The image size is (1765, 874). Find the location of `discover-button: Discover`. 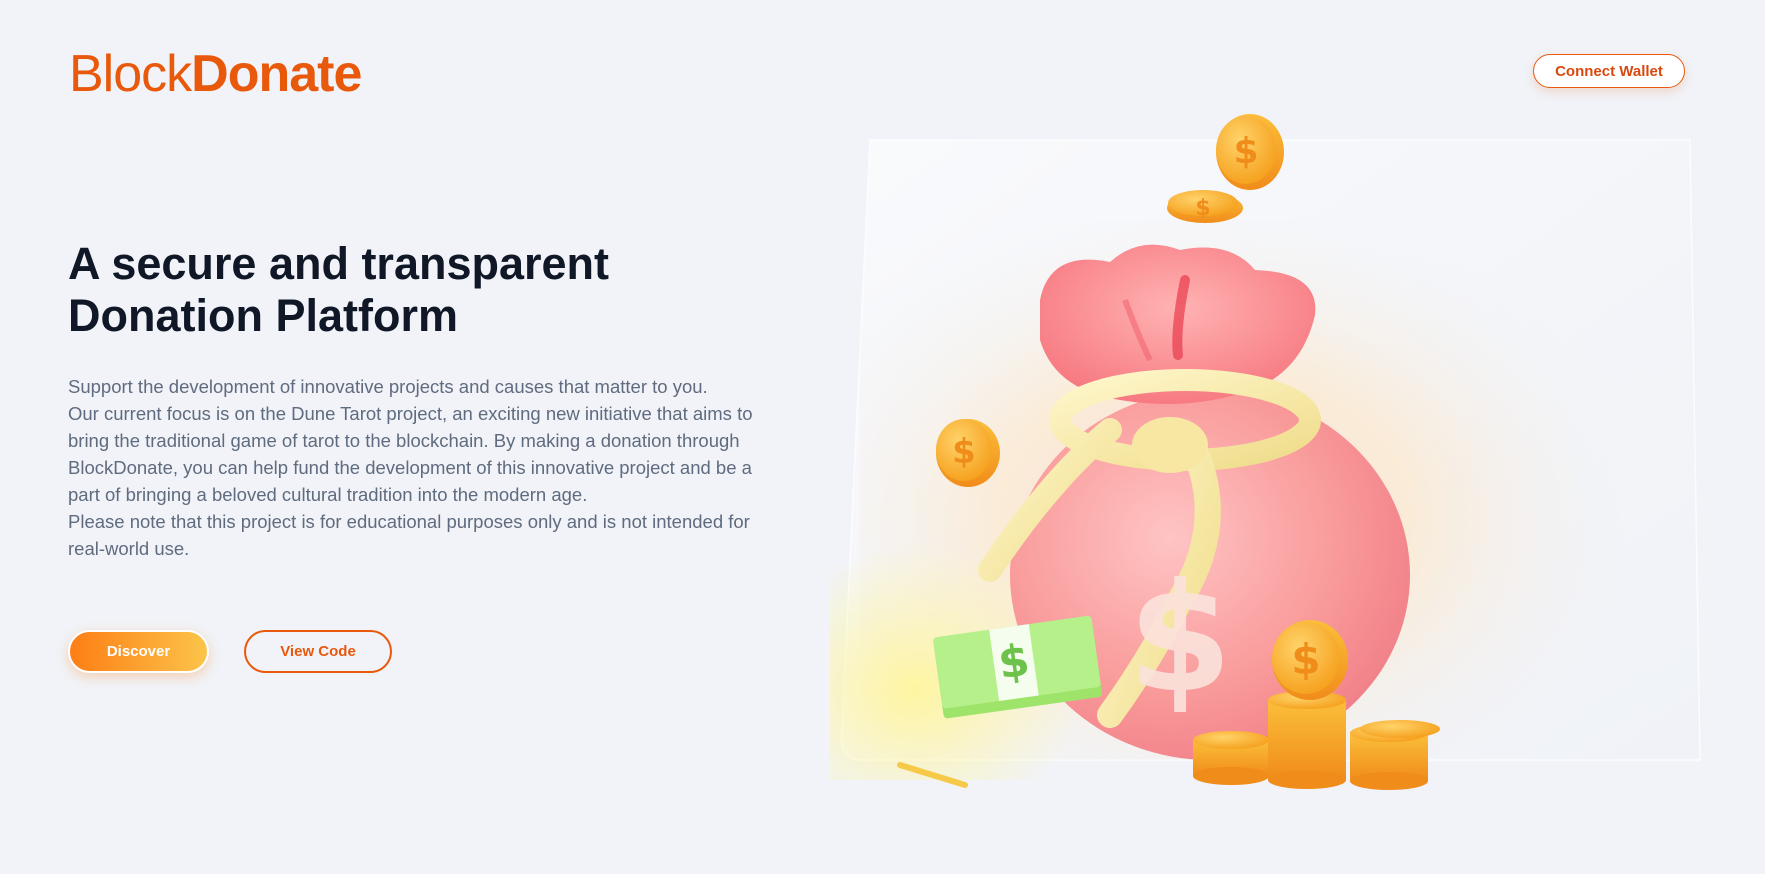

discover-button: Discover is located at coordinates (138, 651).